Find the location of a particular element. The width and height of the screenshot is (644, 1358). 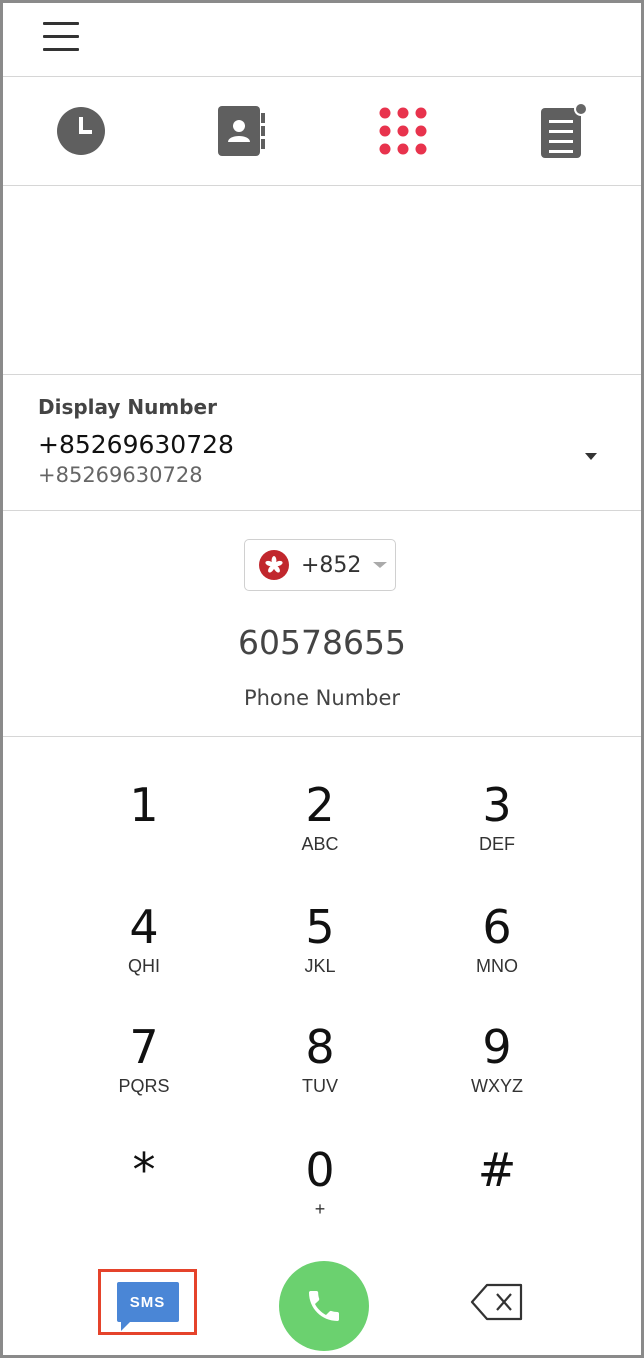

key-hash: # is located at coordinates (497, 1197).